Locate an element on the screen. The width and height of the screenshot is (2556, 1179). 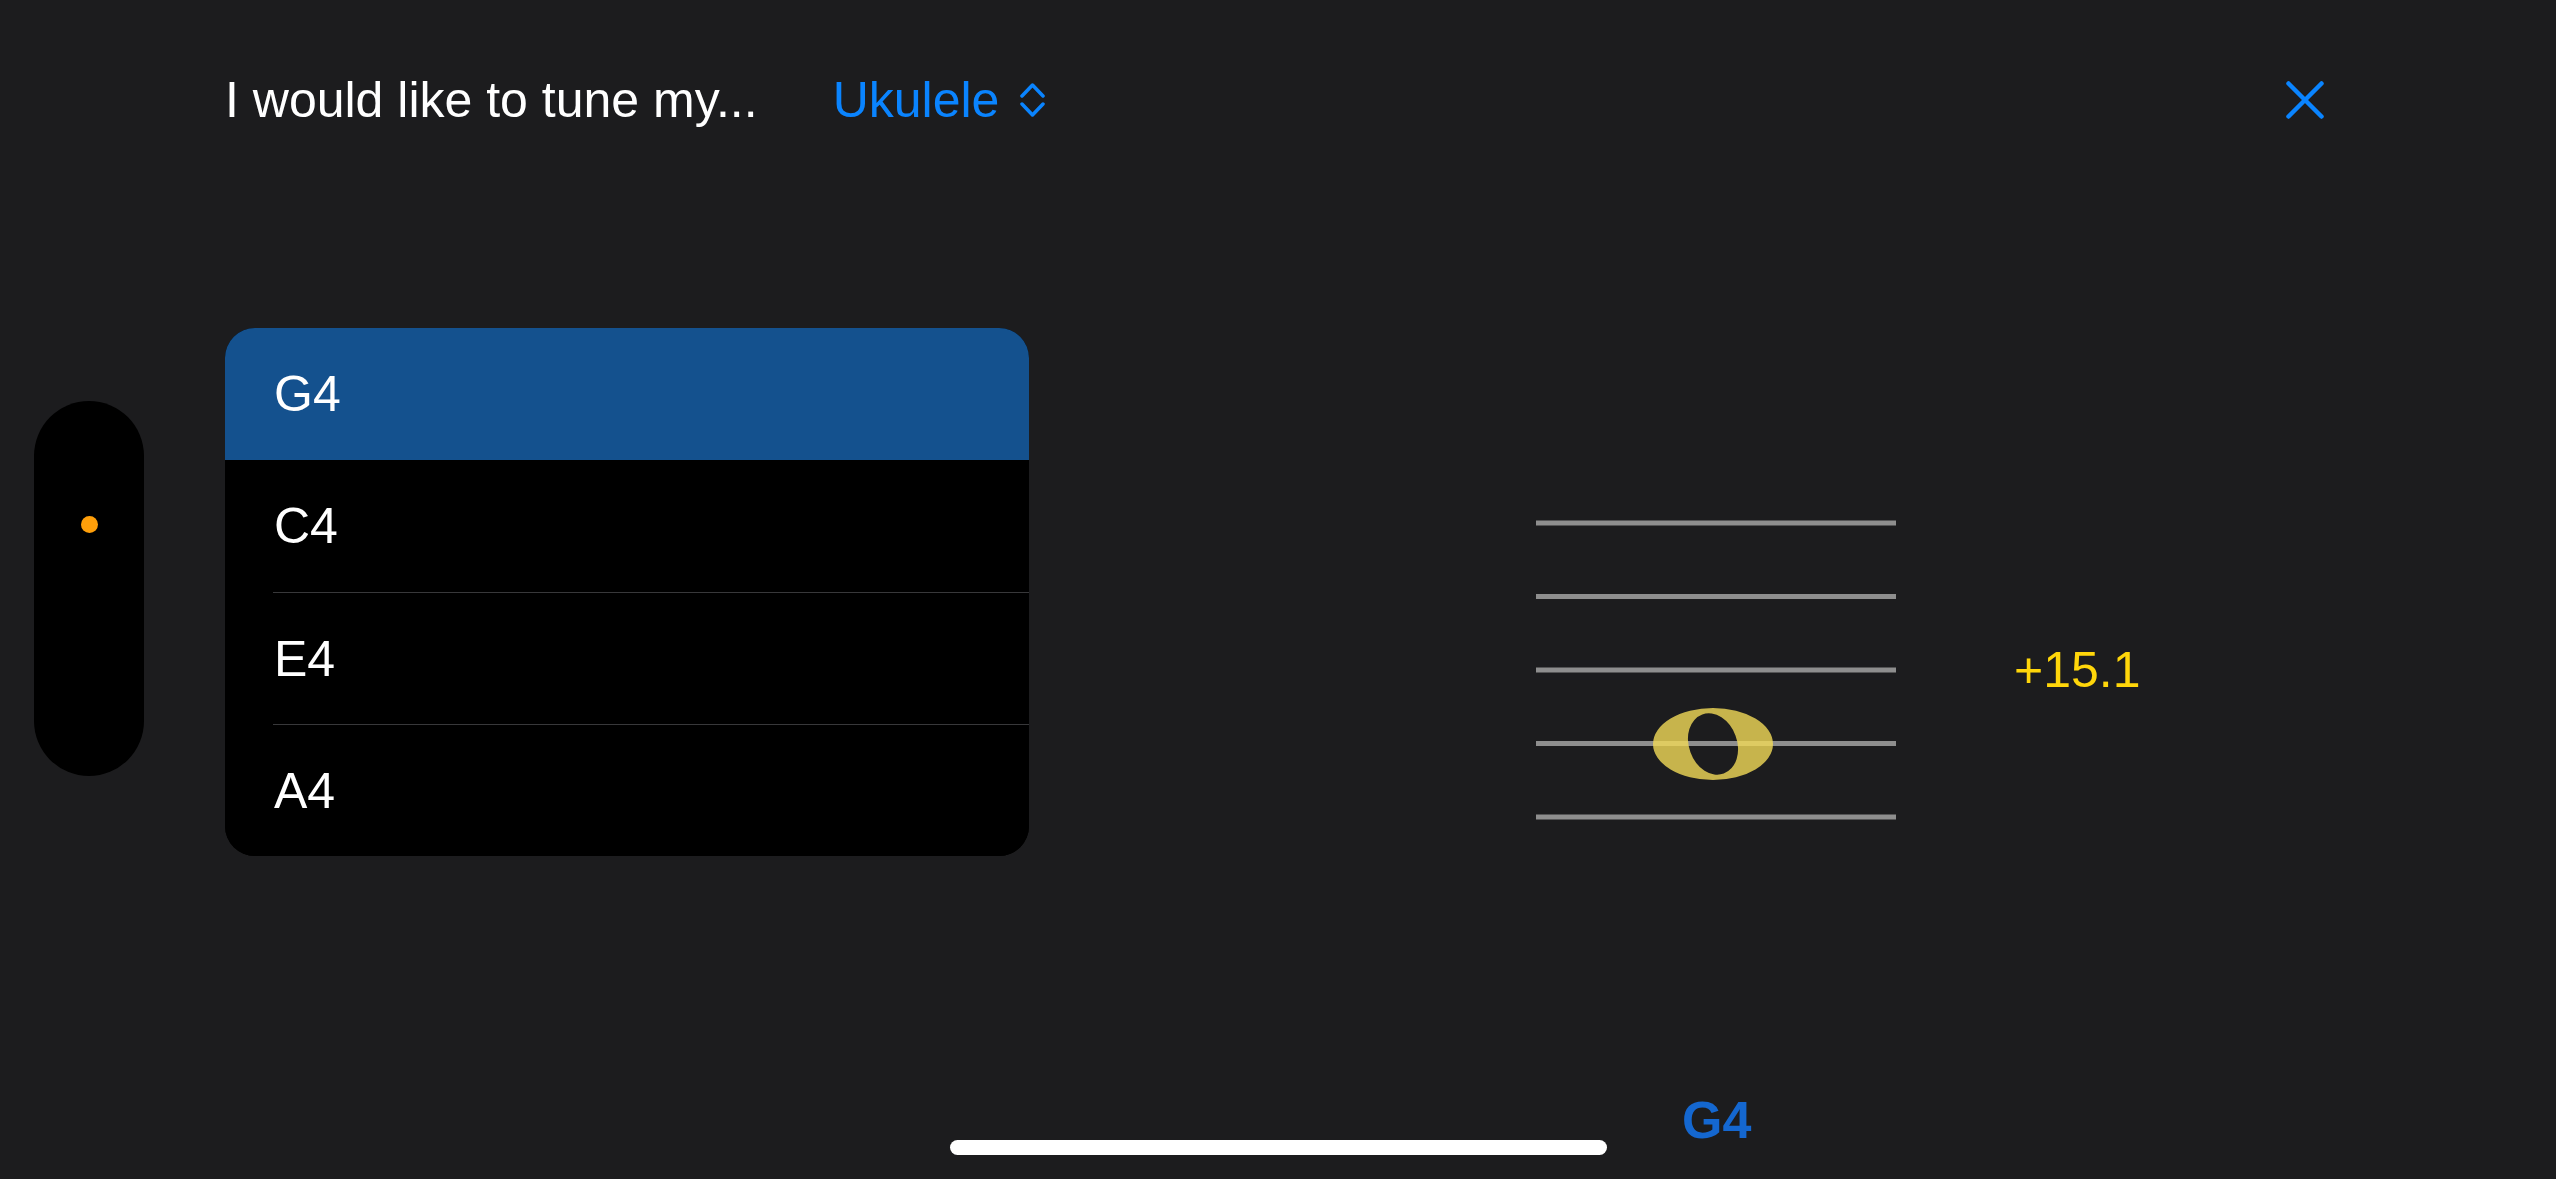
close-button is located at coordinates (2305, 100).